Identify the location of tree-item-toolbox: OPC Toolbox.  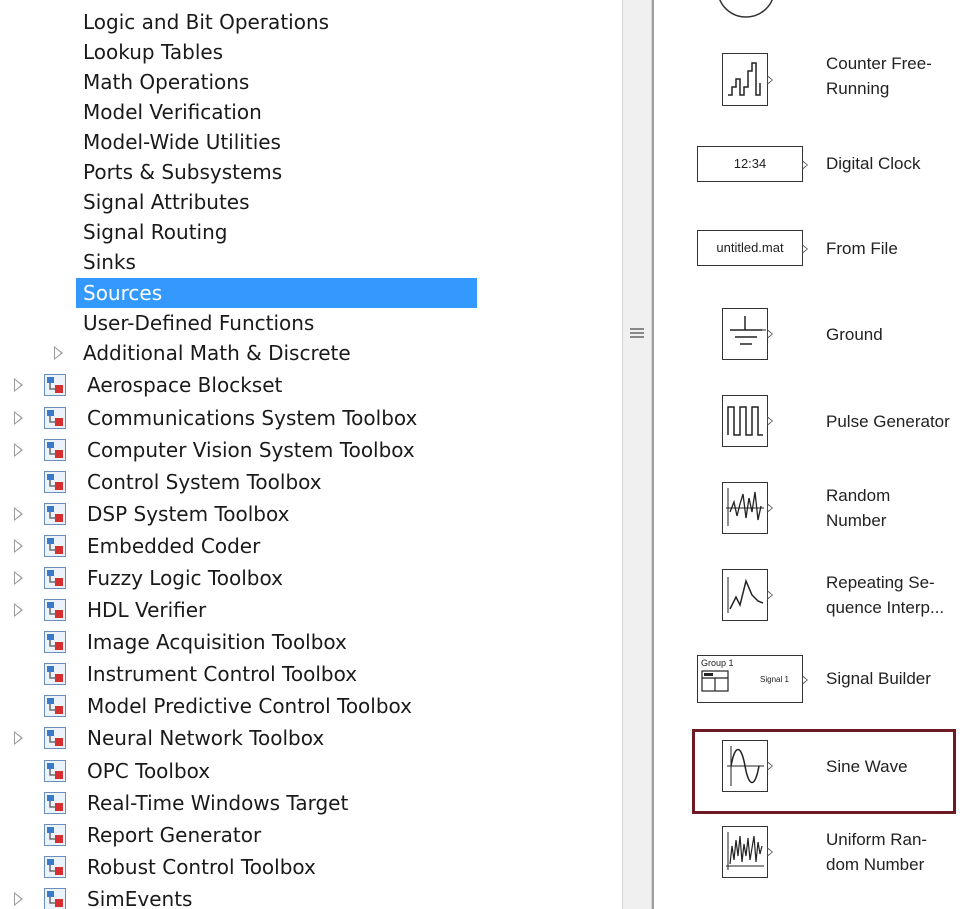
(310, 771).